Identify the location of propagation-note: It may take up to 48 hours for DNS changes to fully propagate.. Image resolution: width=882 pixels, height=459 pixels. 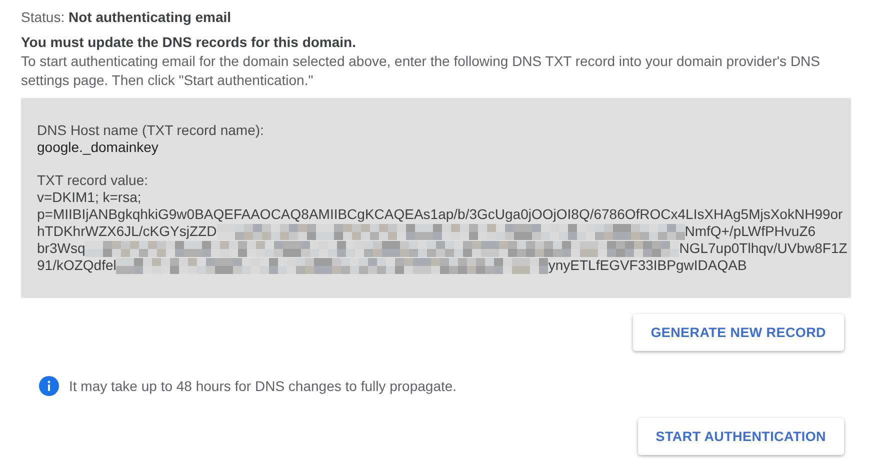
(263, 386).